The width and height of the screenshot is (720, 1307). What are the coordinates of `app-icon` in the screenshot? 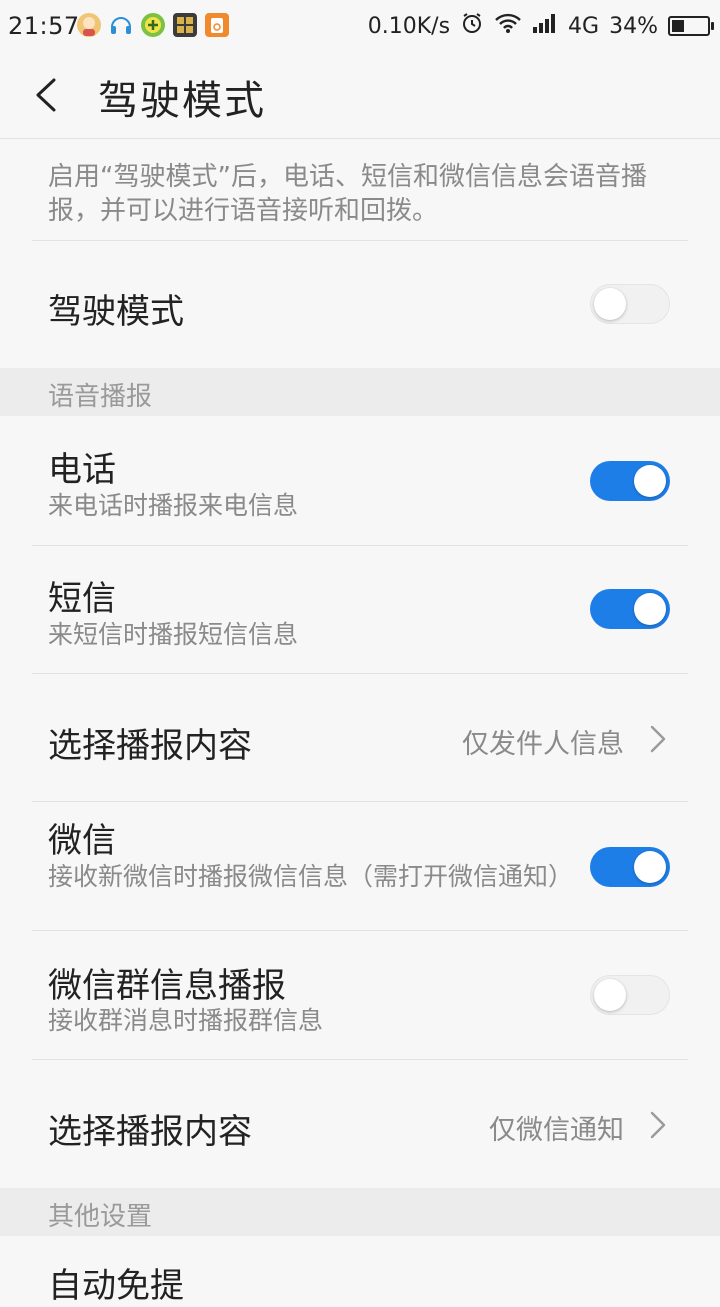 It's located at (185, 25).